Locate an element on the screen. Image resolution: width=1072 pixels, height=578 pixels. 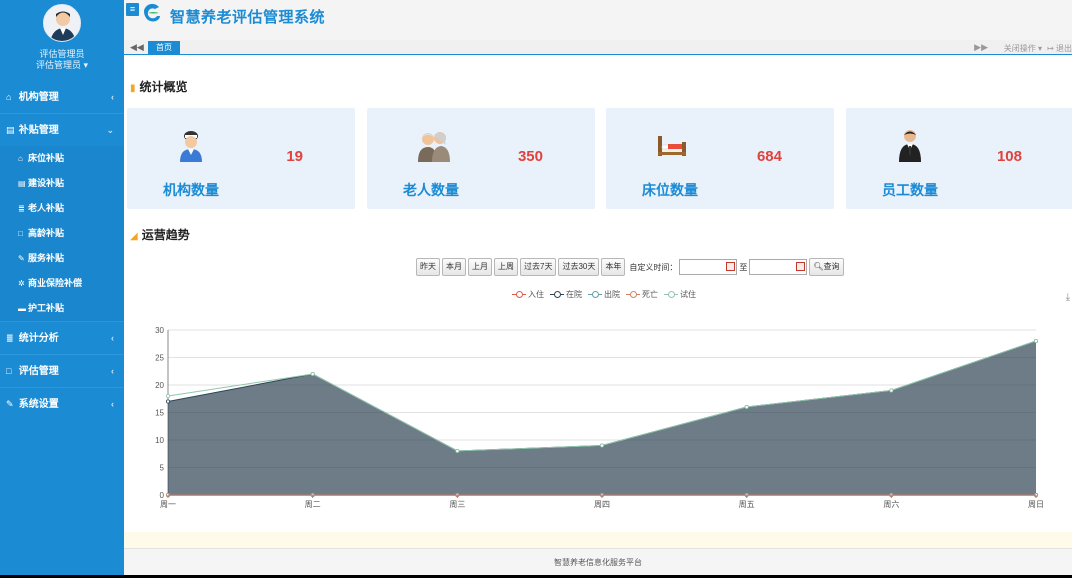
filter-yesterday-button: 昨天 is located at coordinates (428, 267).